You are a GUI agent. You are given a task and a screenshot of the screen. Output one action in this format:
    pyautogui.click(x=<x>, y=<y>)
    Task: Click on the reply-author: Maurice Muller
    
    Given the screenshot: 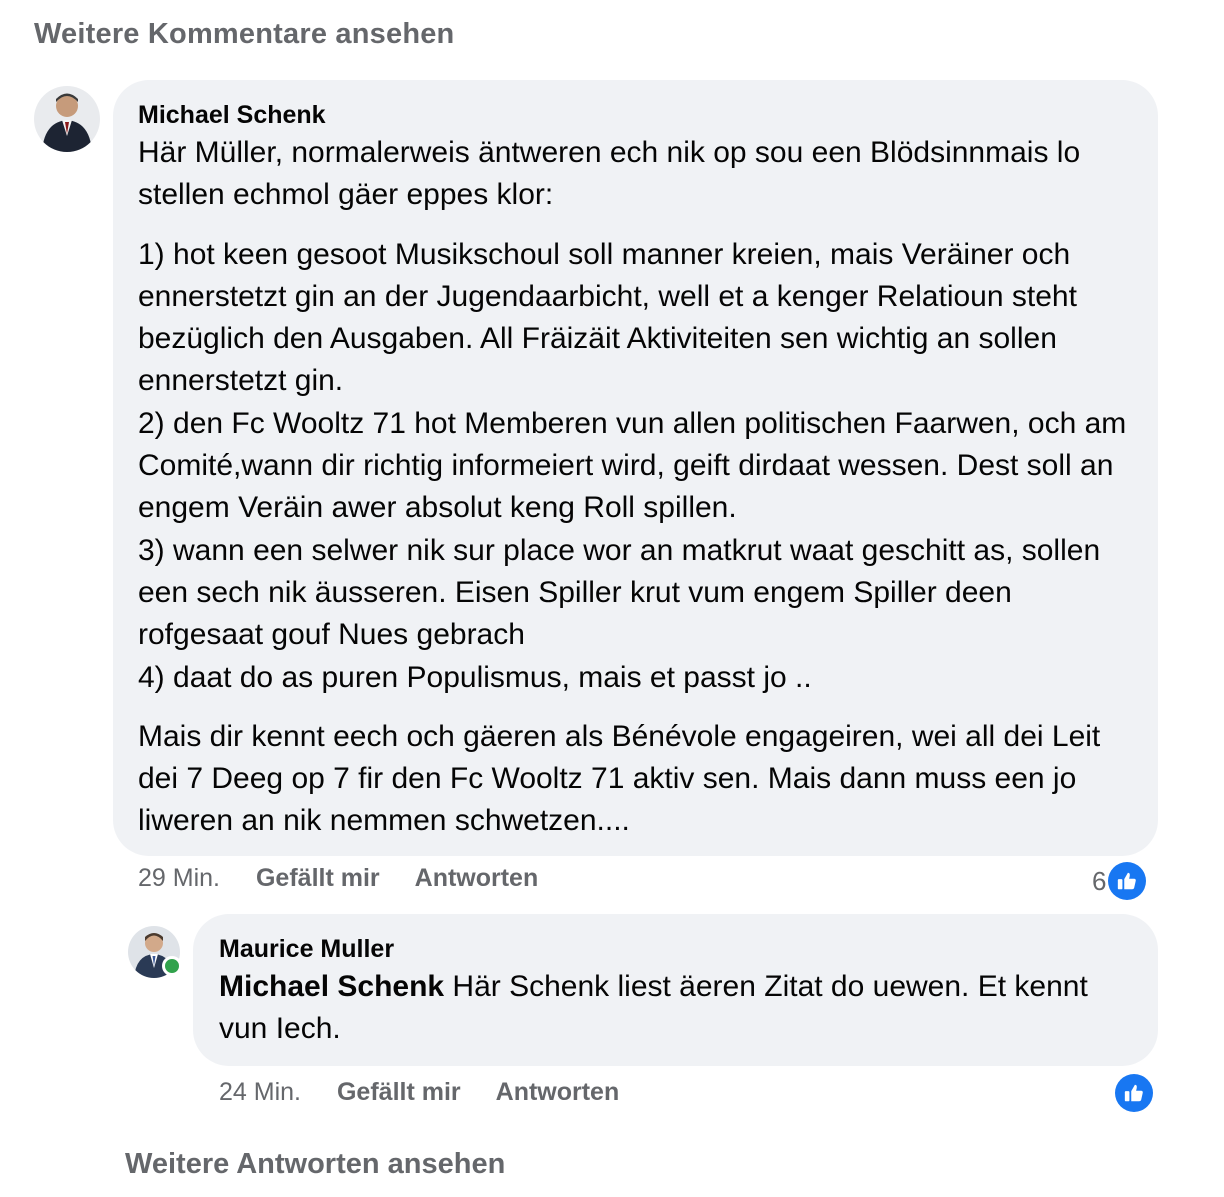 What is the action you would take?
    pyautogui.click(x=678, y=949)
    